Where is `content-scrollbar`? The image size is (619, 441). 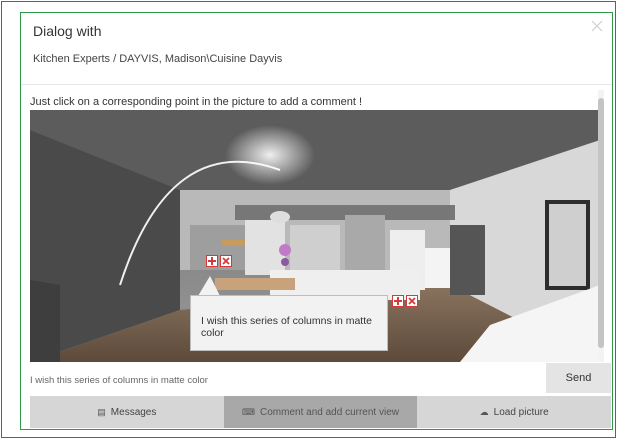
content-scrollbar is located at coordinates (601, 226).